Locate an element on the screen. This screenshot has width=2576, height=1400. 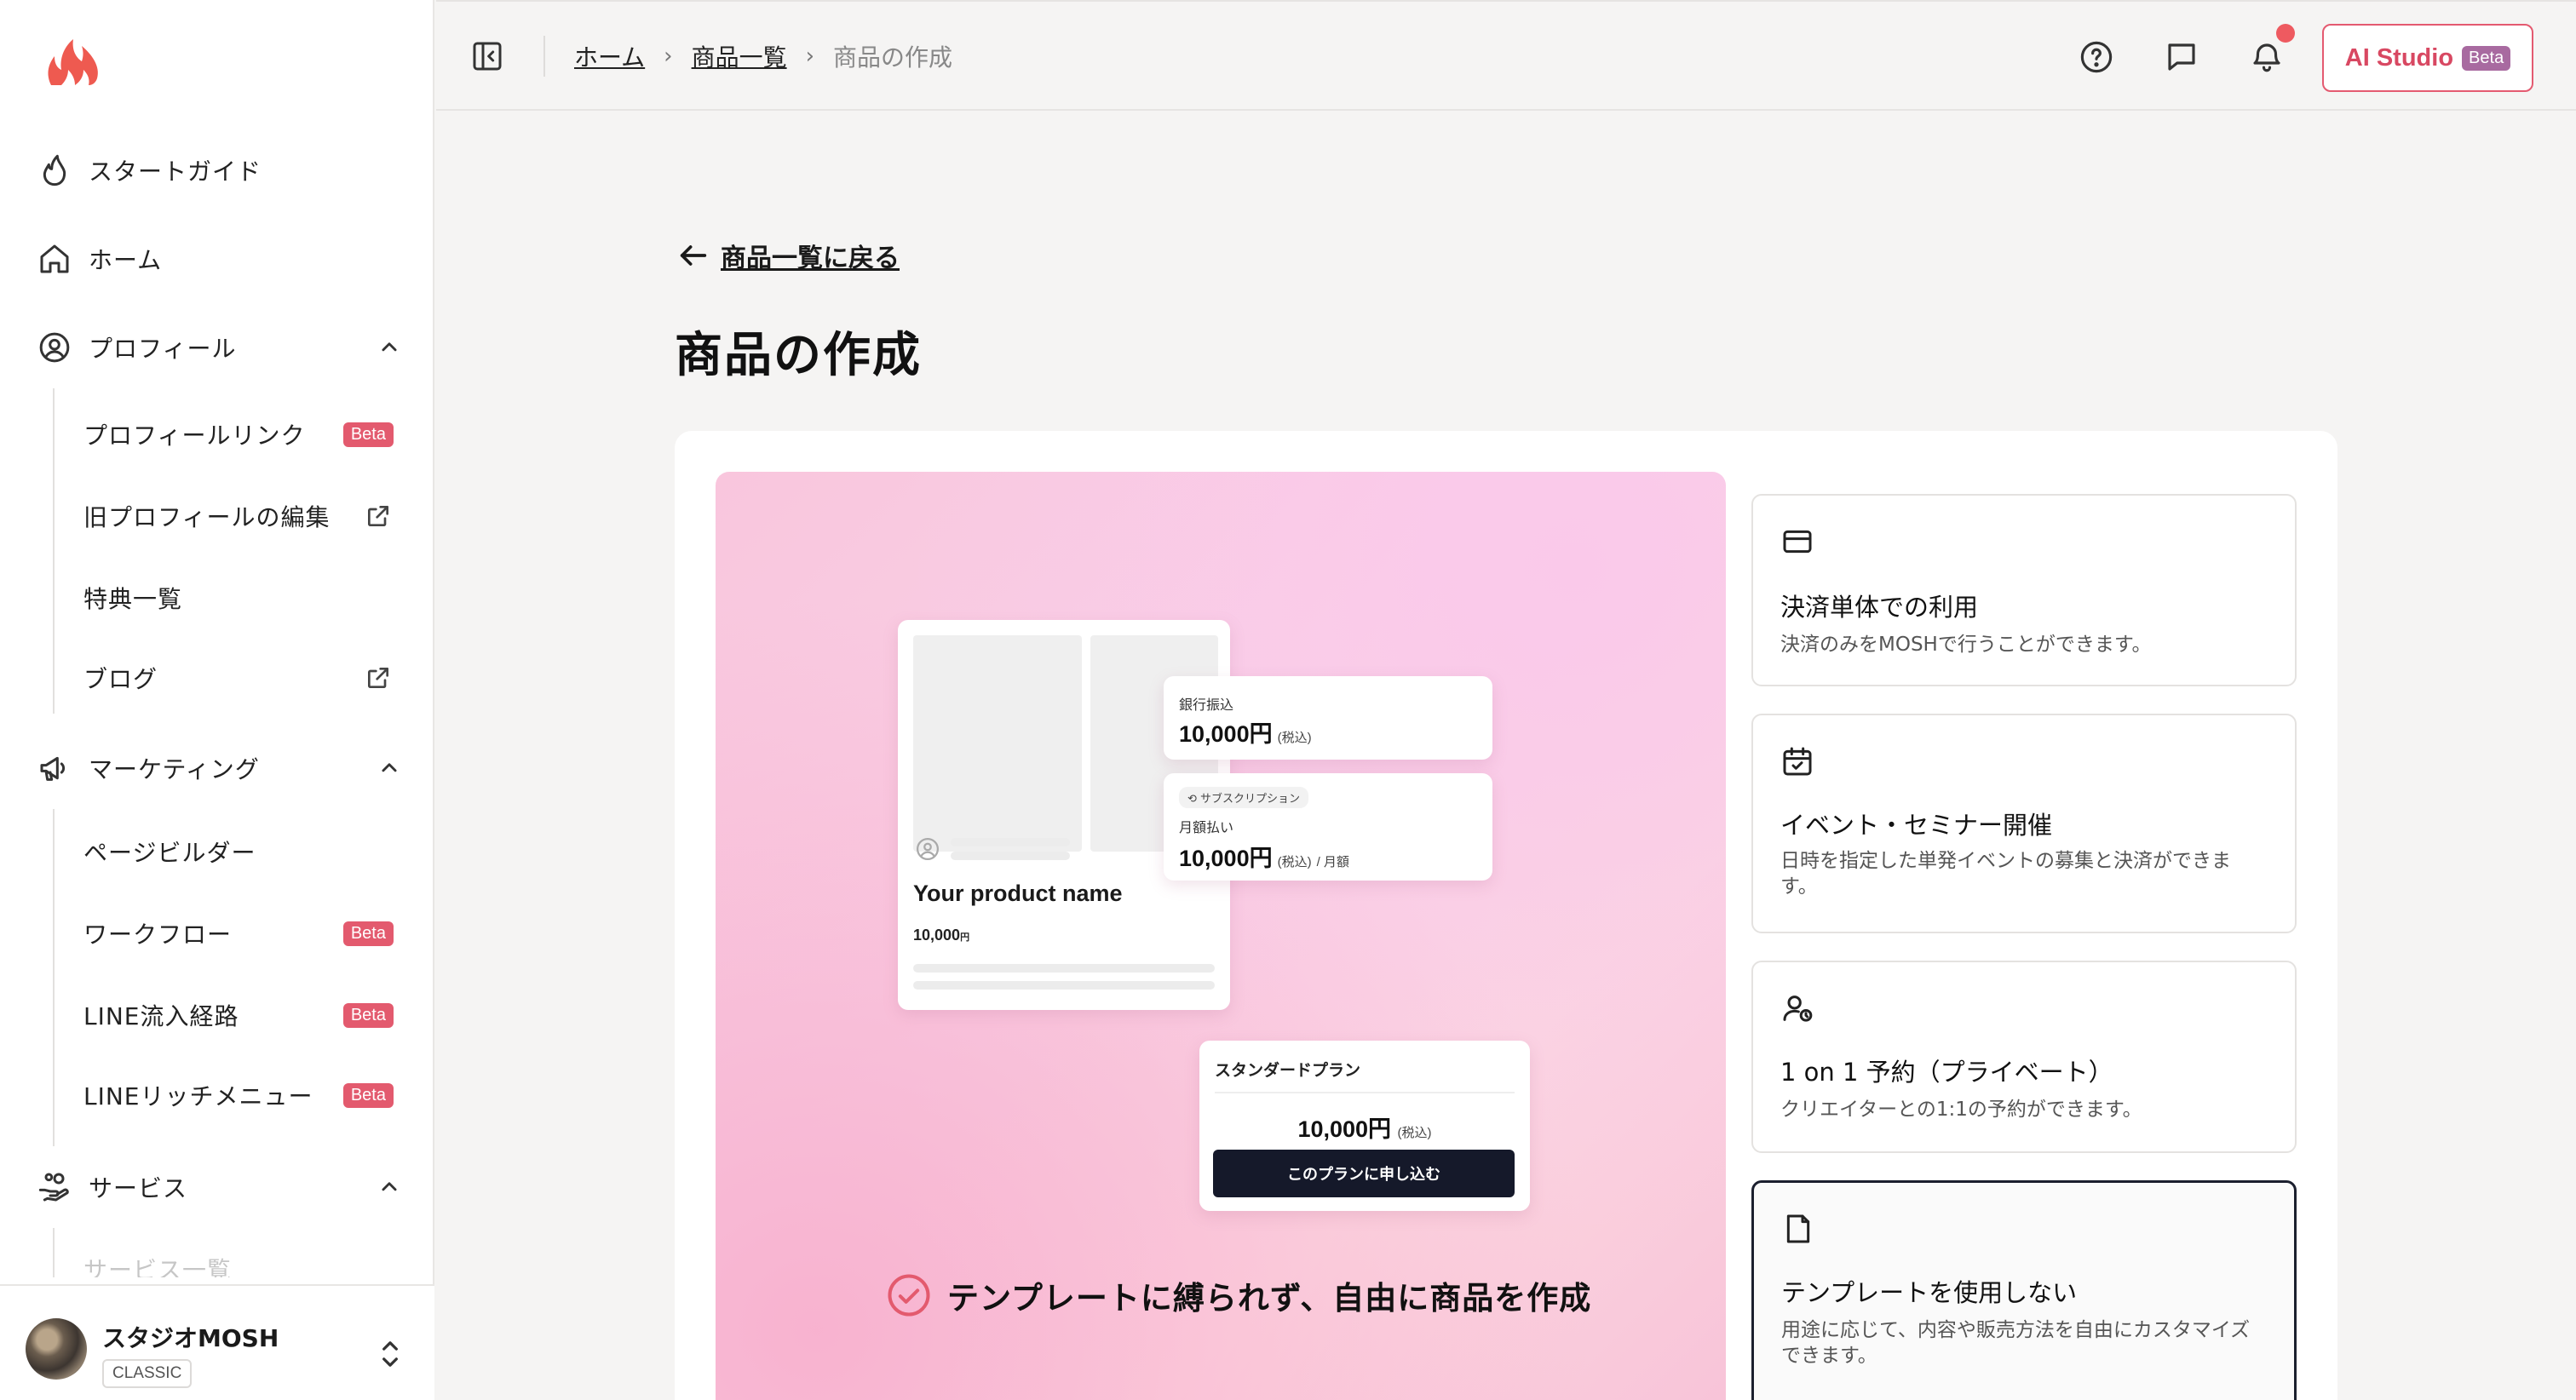
breadcrumb: ホーム › 商品一覧 › 商品の作成 is located at coordinates (763, 56).